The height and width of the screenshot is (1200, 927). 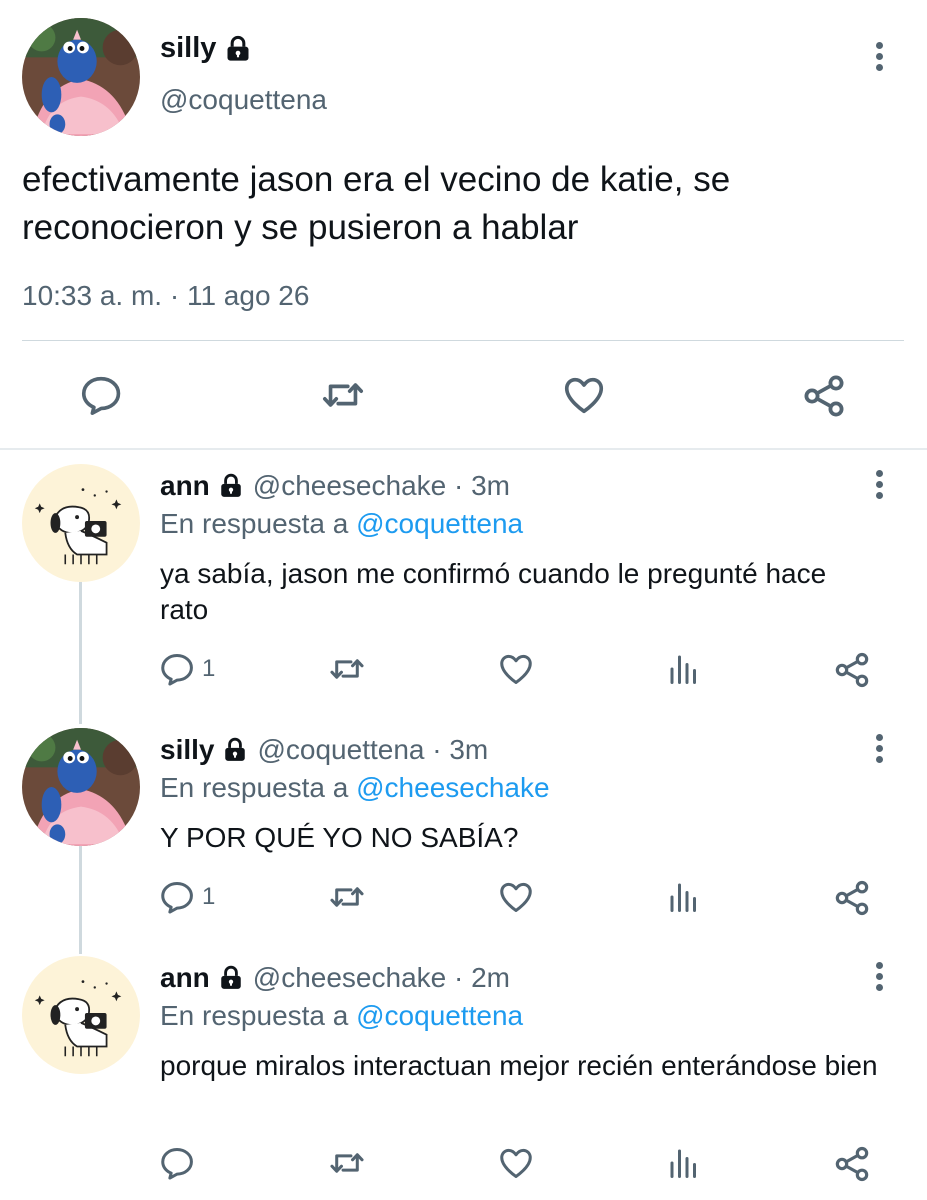 What do you see at coordinates (165, 296) in the screenshot?
I see `tweet-timestamp: 10:33 a. m. · 11 ago 26` at bounding box center [165, 296].